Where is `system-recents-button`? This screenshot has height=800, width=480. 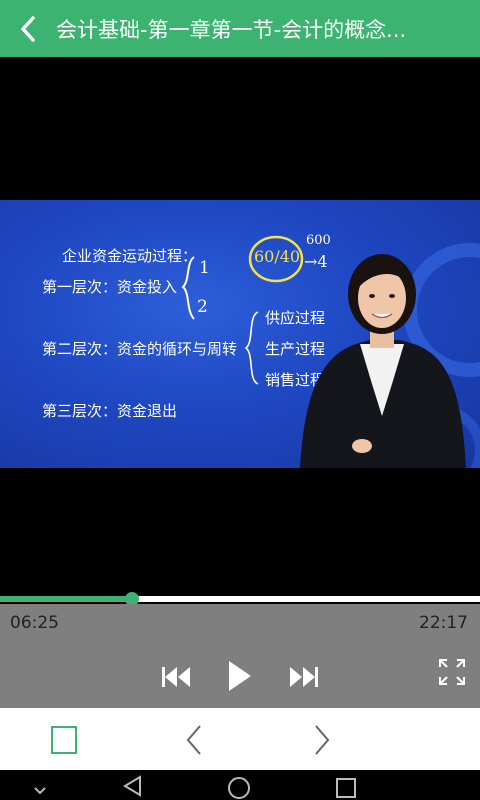
system-recents-button is located at coordinates (346, 786).